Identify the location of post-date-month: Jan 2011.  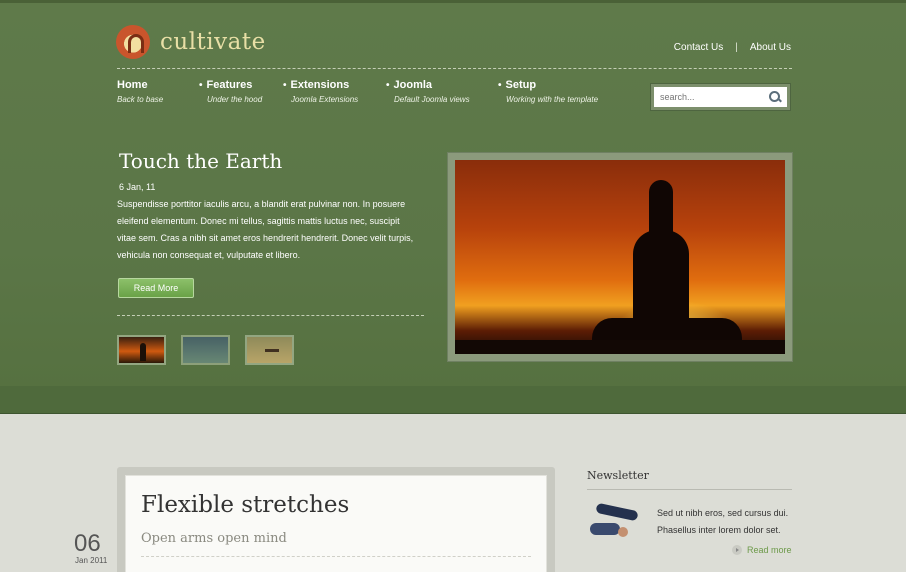
(91, 560).